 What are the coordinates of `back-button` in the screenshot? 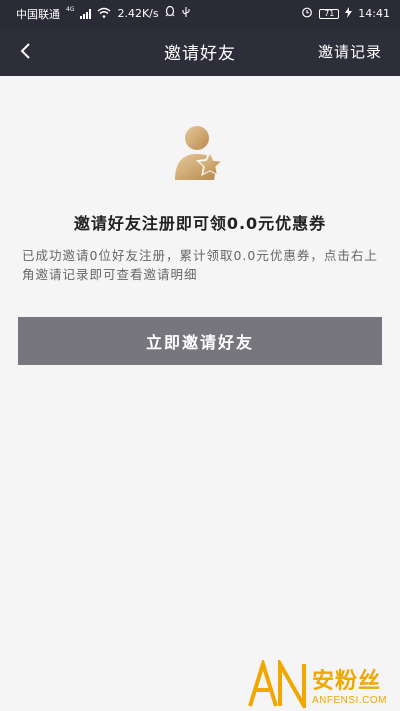 It's located at (25, 51).